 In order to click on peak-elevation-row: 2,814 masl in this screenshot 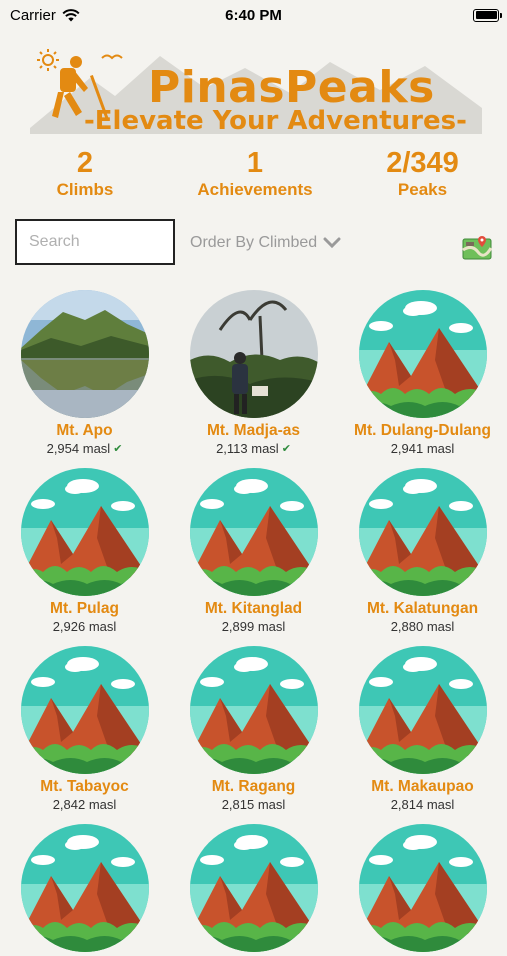, I will do `click(422, 804)`.